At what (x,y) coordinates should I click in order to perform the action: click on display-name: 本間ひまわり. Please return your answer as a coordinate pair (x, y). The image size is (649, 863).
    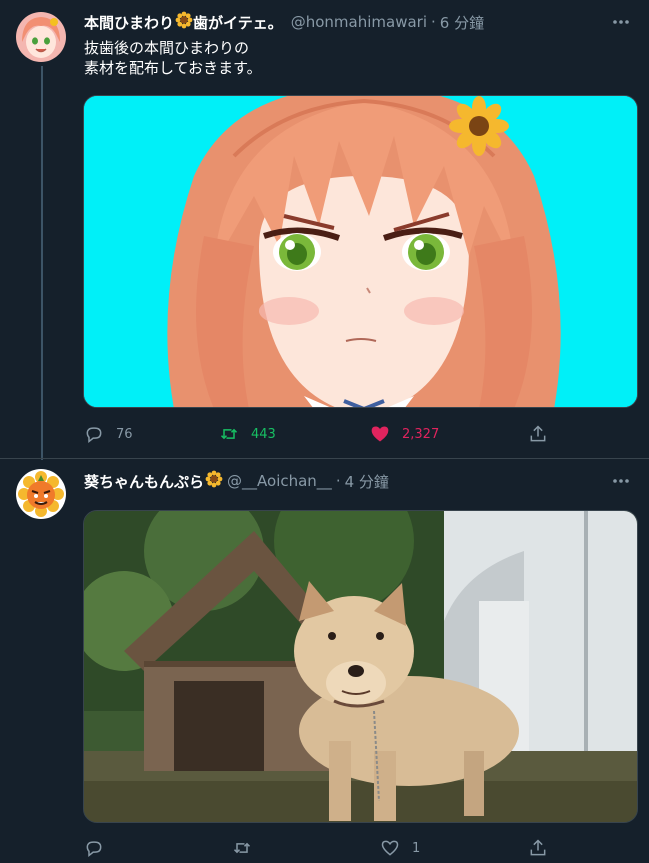
    Looking at the image, I should click on (129, 22).